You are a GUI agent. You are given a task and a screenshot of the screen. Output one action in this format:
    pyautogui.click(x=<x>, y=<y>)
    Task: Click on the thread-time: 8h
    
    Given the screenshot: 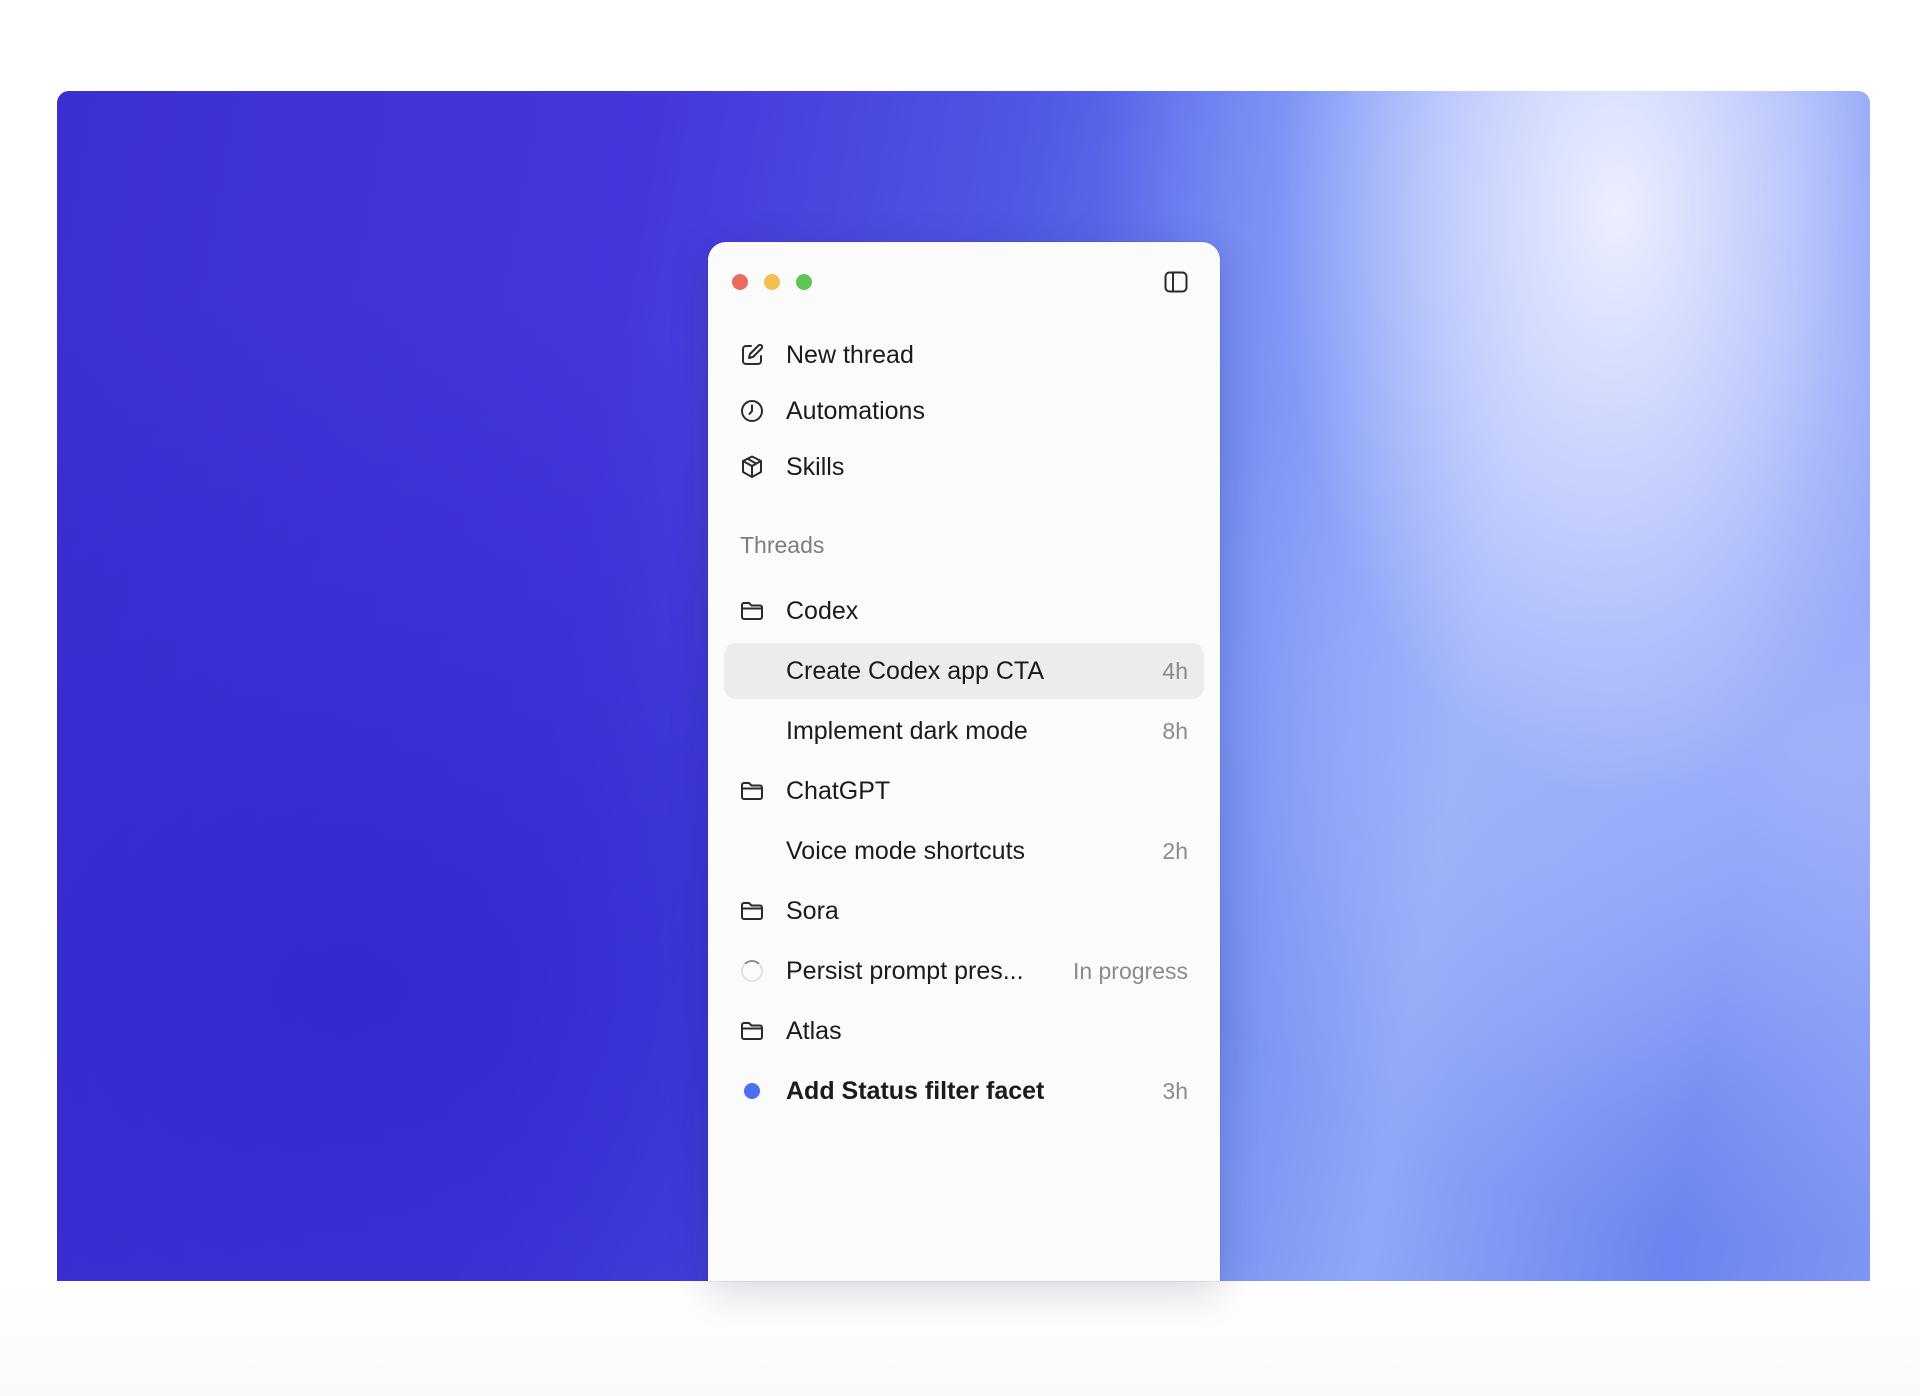 What is the action you would take?
    pyautogui.click(x=1175, y=730)
    